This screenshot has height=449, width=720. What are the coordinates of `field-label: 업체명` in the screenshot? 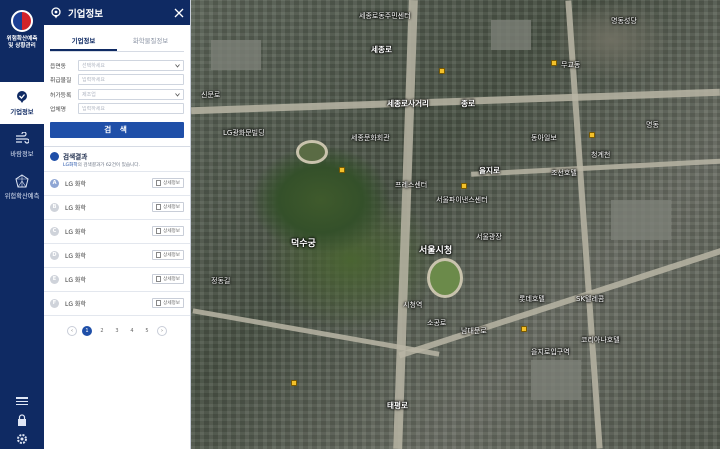 It's located at (58, 110).